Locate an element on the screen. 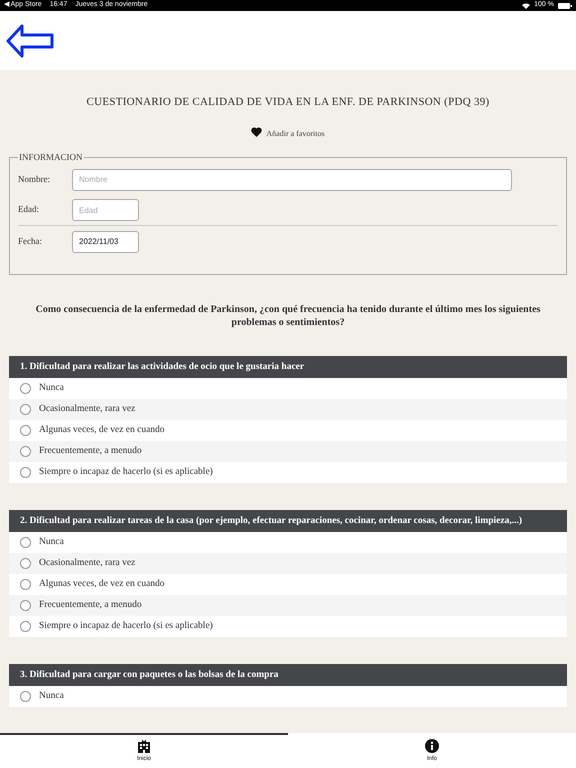  back-arrow-icon is located at coordinates (30, 41).